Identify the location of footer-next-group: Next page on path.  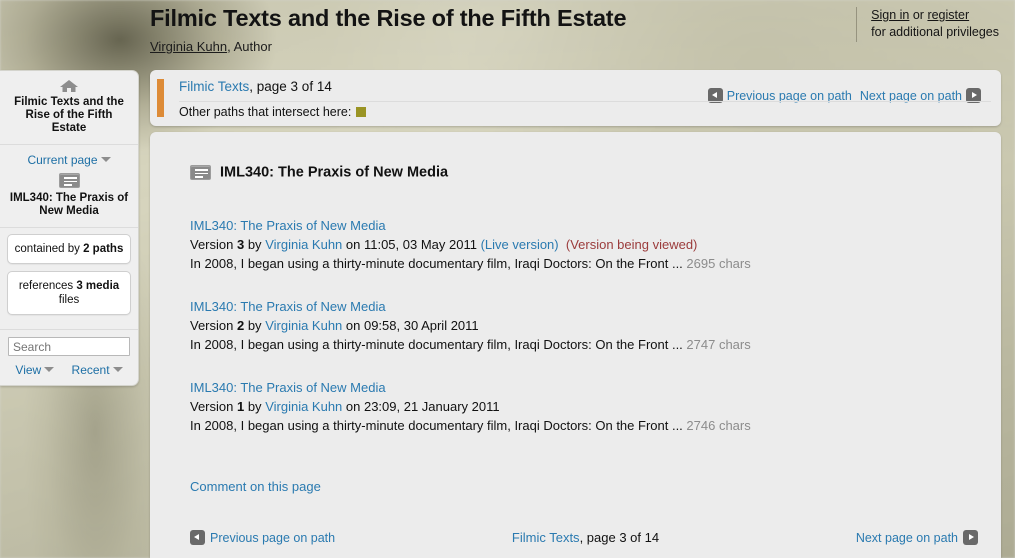
(914, 537).